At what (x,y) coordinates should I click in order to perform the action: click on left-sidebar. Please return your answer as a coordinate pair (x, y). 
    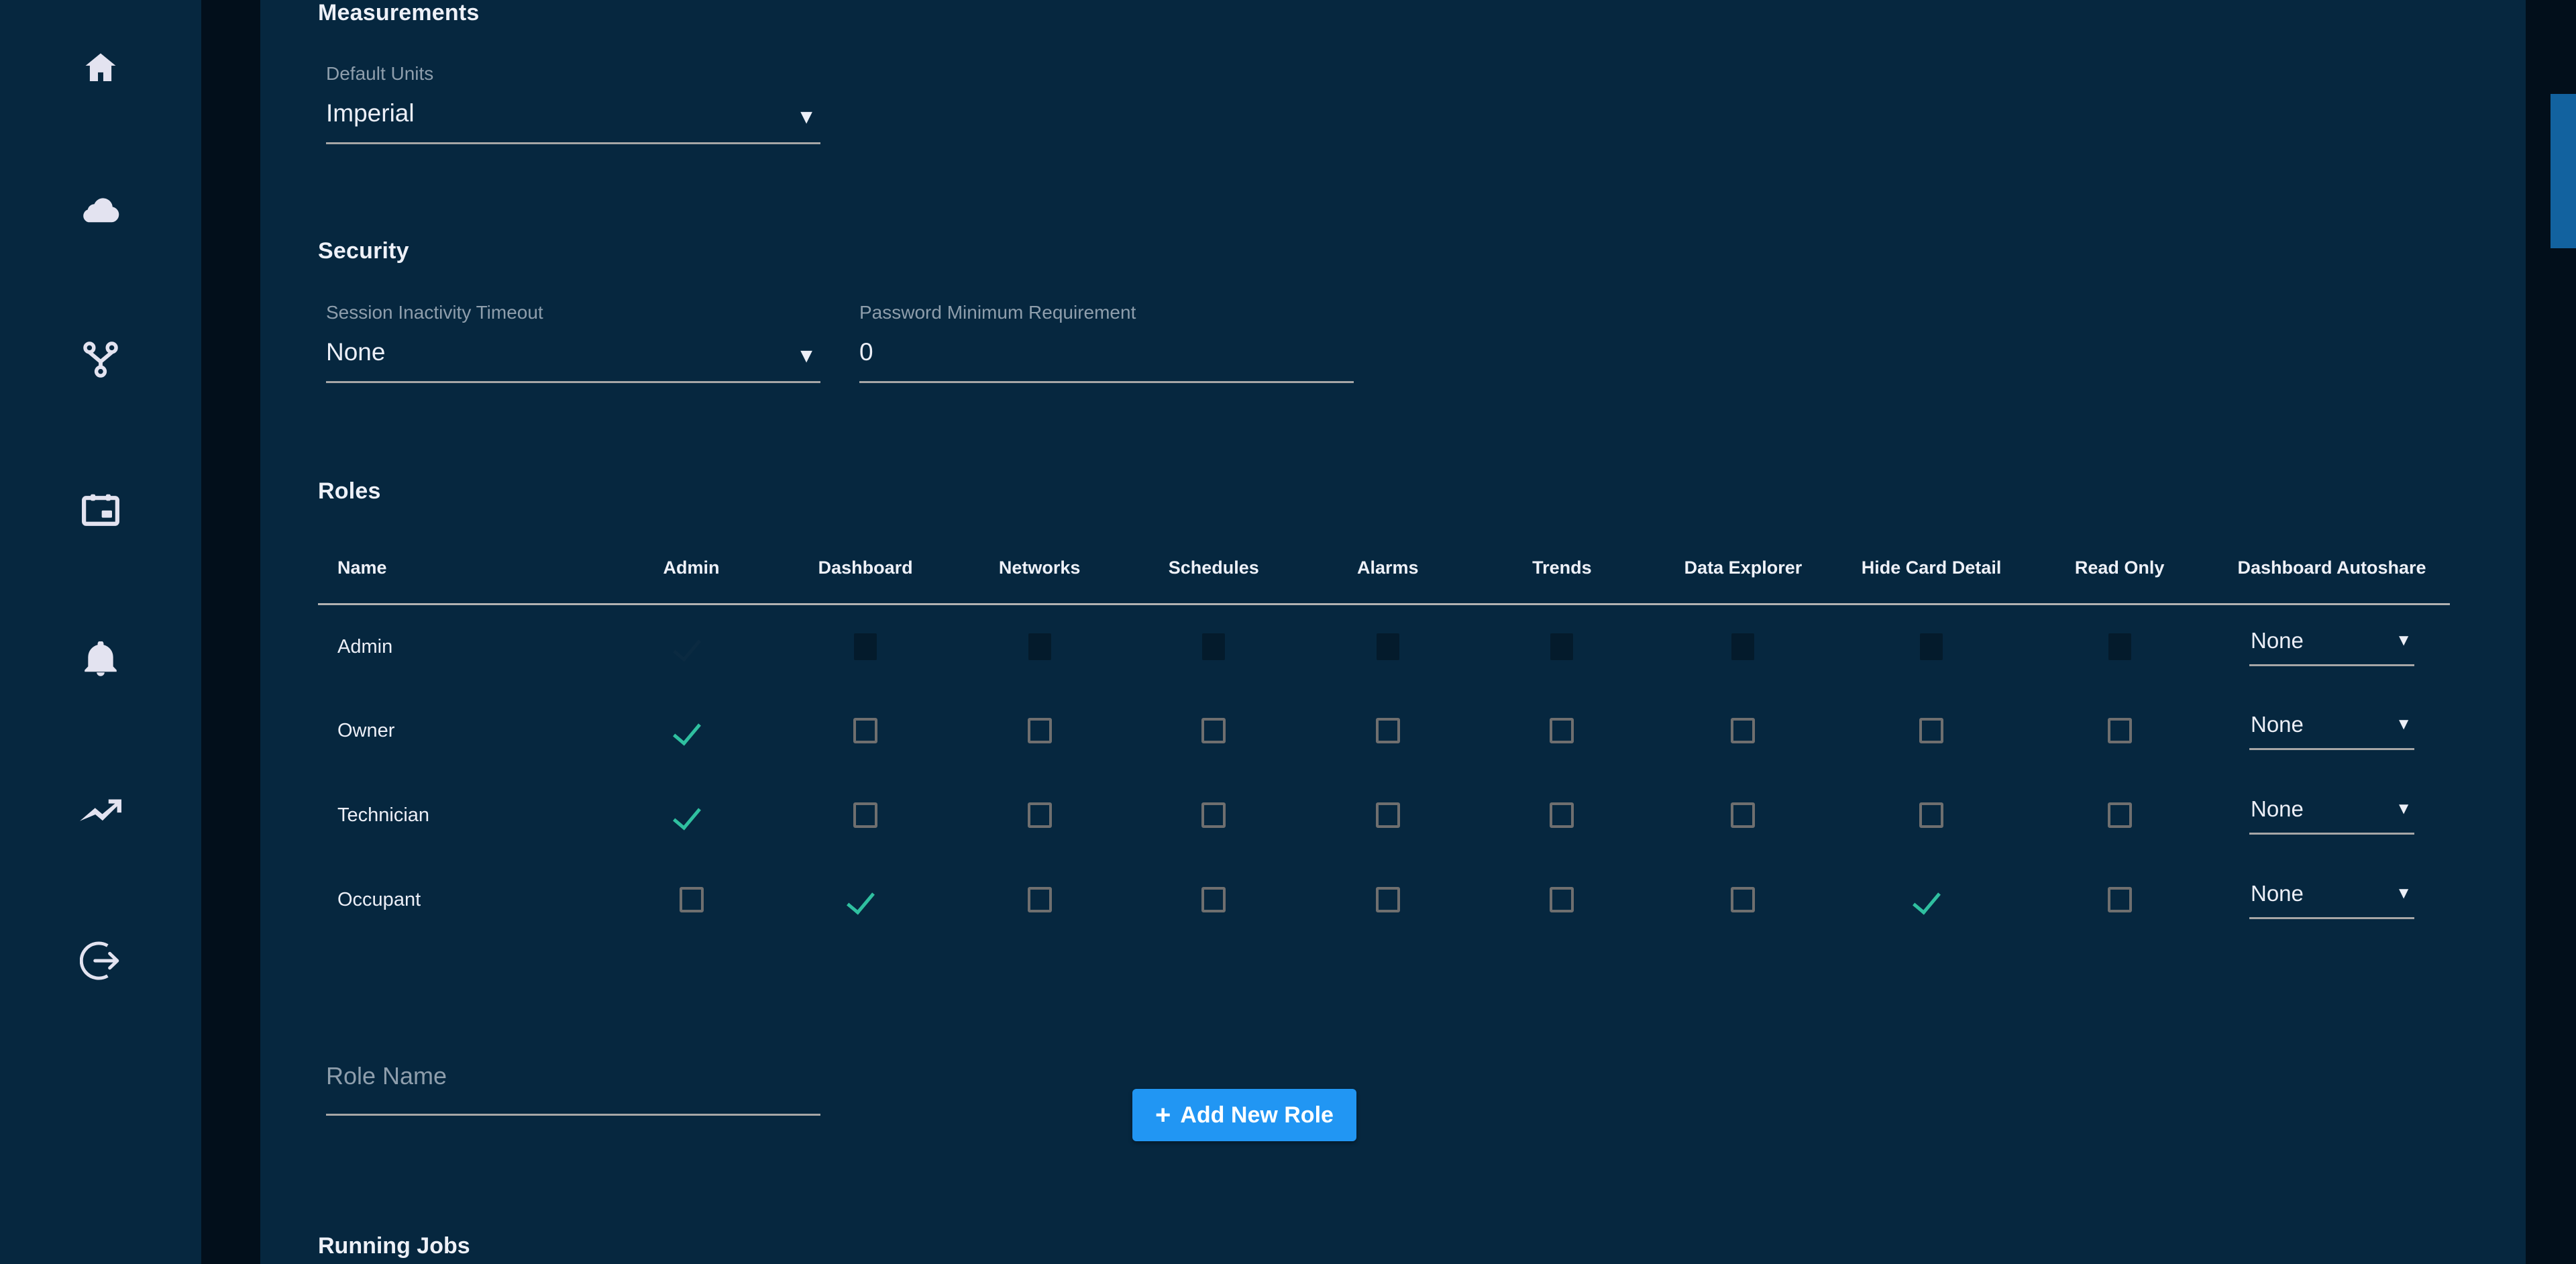
    Looking at the image, I should click on (100, 632).